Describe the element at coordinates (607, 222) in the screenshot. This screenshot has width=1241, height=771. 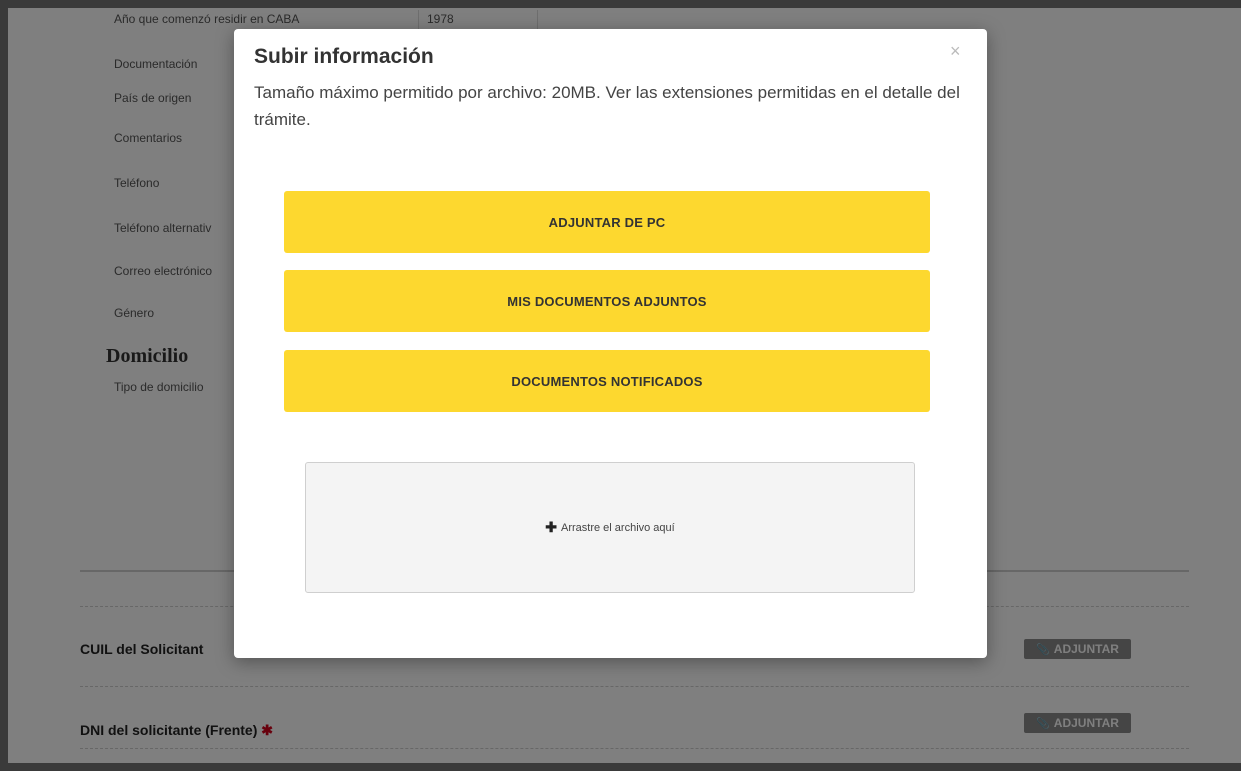
I see `attach-from-pc-button: ADJUNTAR DE PC` at that location.